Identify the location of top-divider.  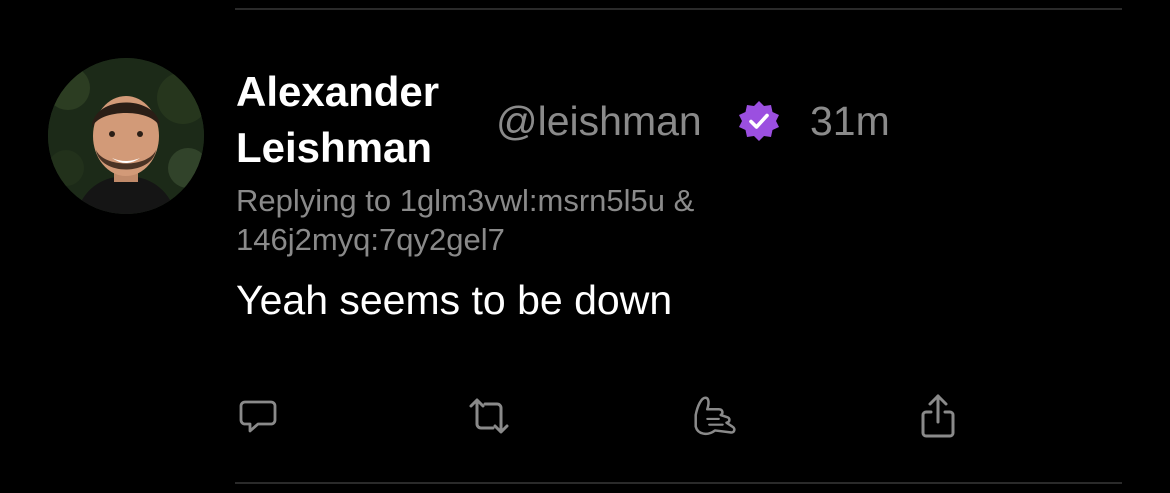
(678, 9).